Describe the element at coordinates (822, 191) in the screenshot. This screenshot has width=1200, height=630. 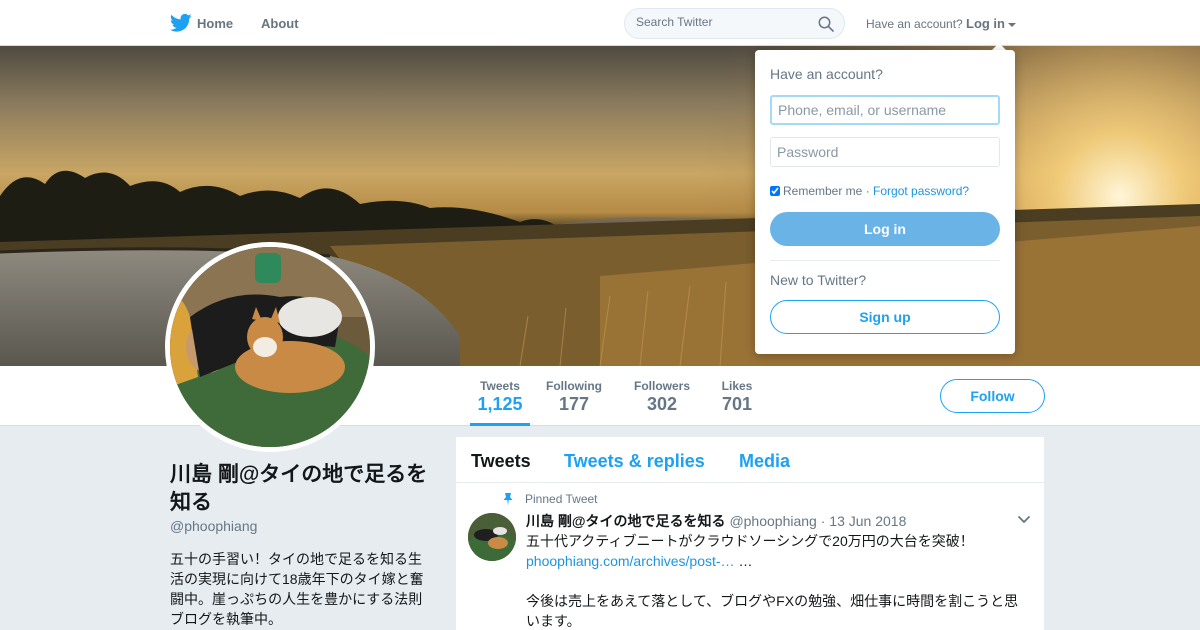
I see `remember-me-label: Remember me` at that location.